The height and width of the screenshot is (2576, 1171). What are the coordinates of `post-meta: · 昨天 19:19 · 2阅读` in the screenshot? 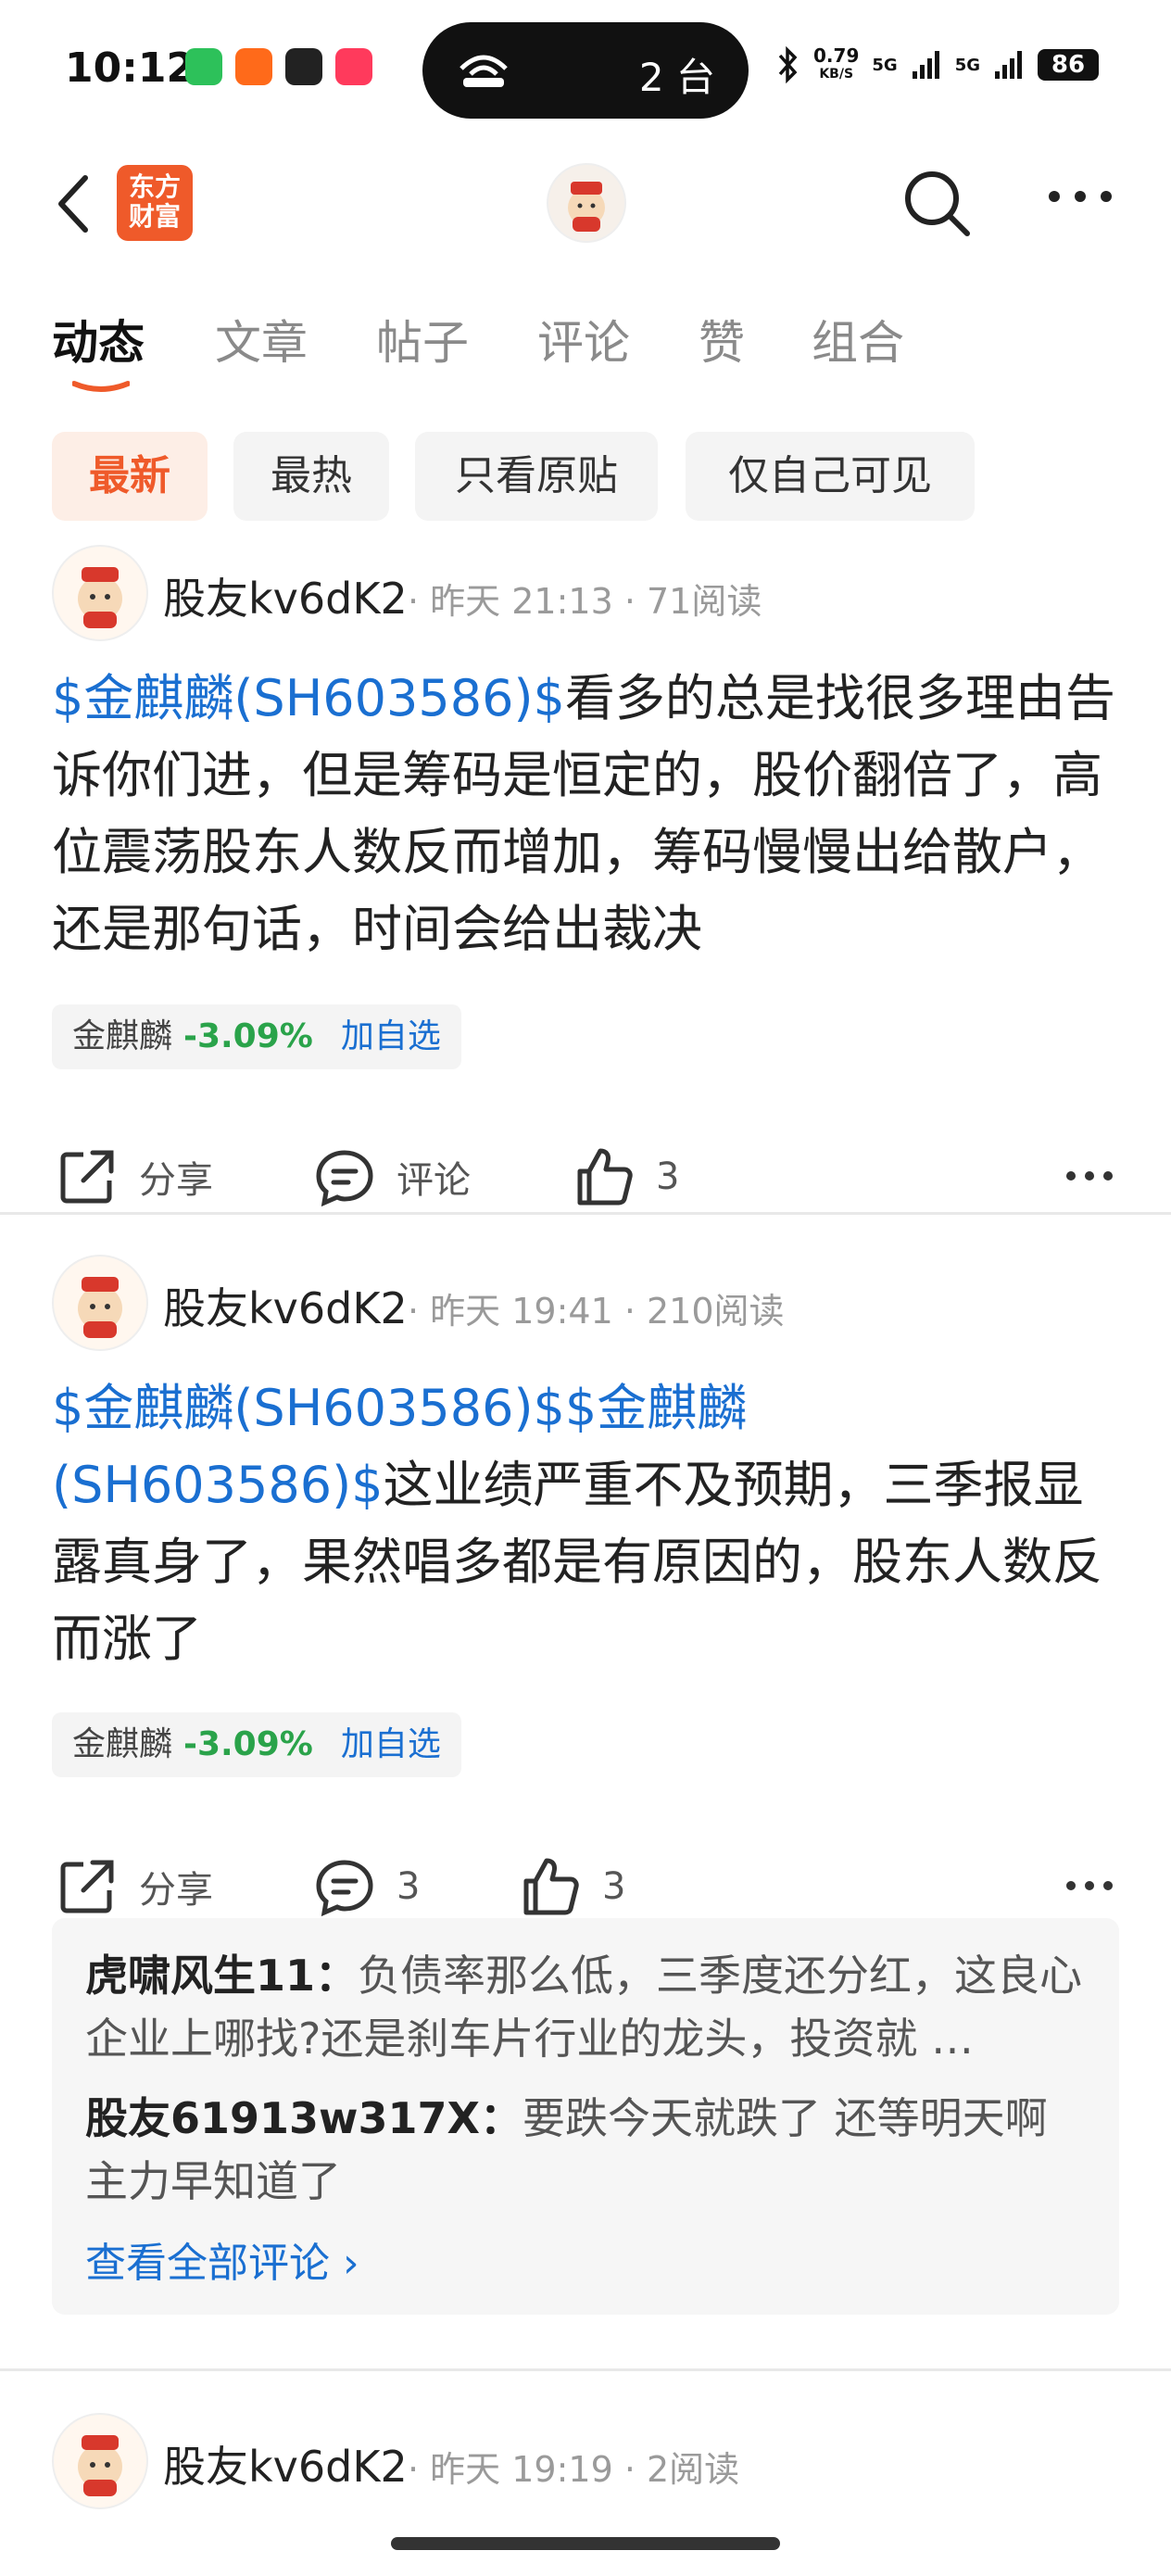 It's located at (574, 2469).